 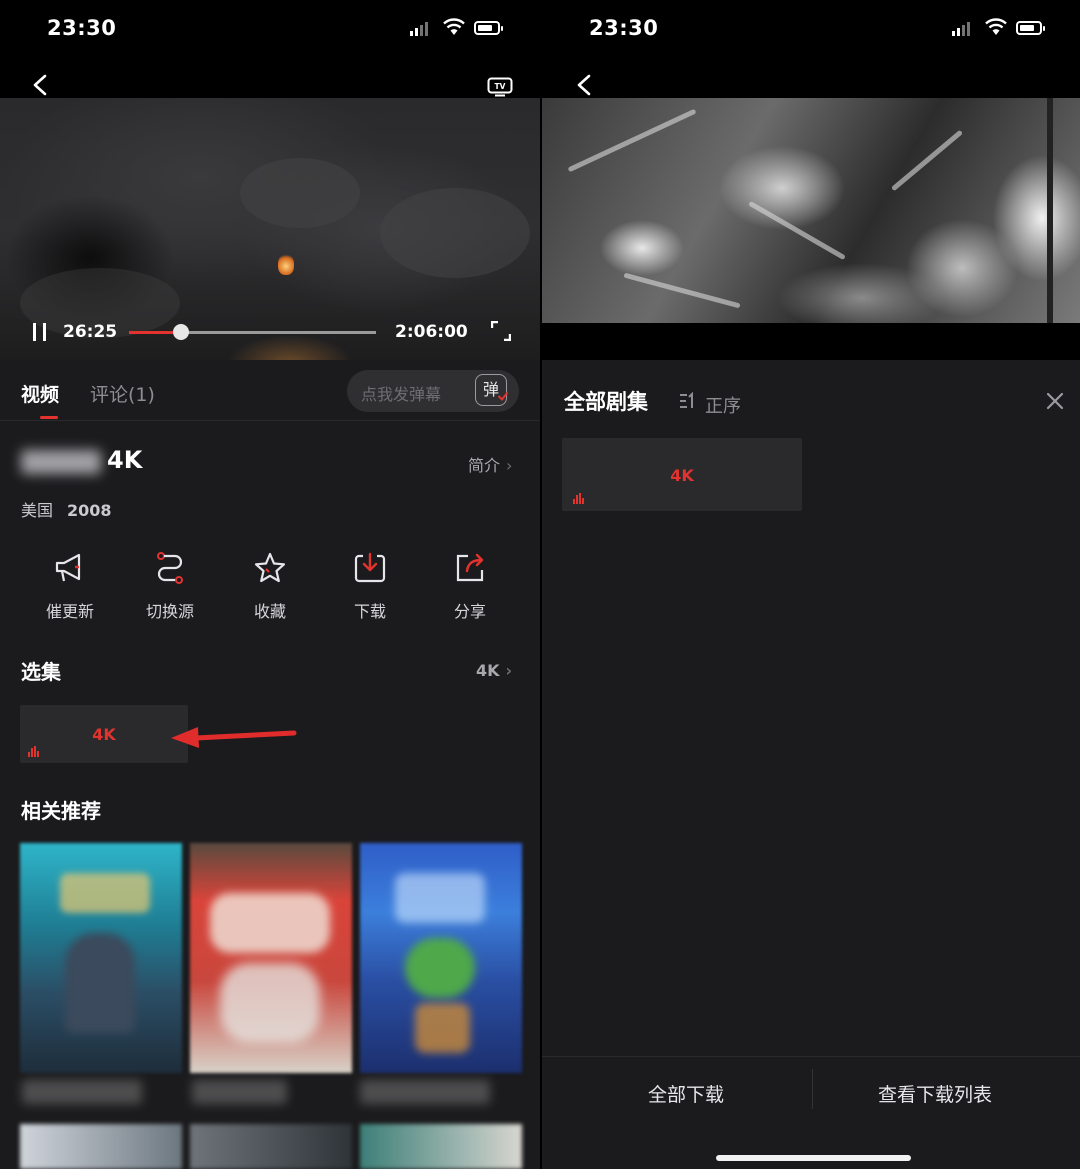 I want to click on episodes-section-title: 选集, so click(x=41, y=672).